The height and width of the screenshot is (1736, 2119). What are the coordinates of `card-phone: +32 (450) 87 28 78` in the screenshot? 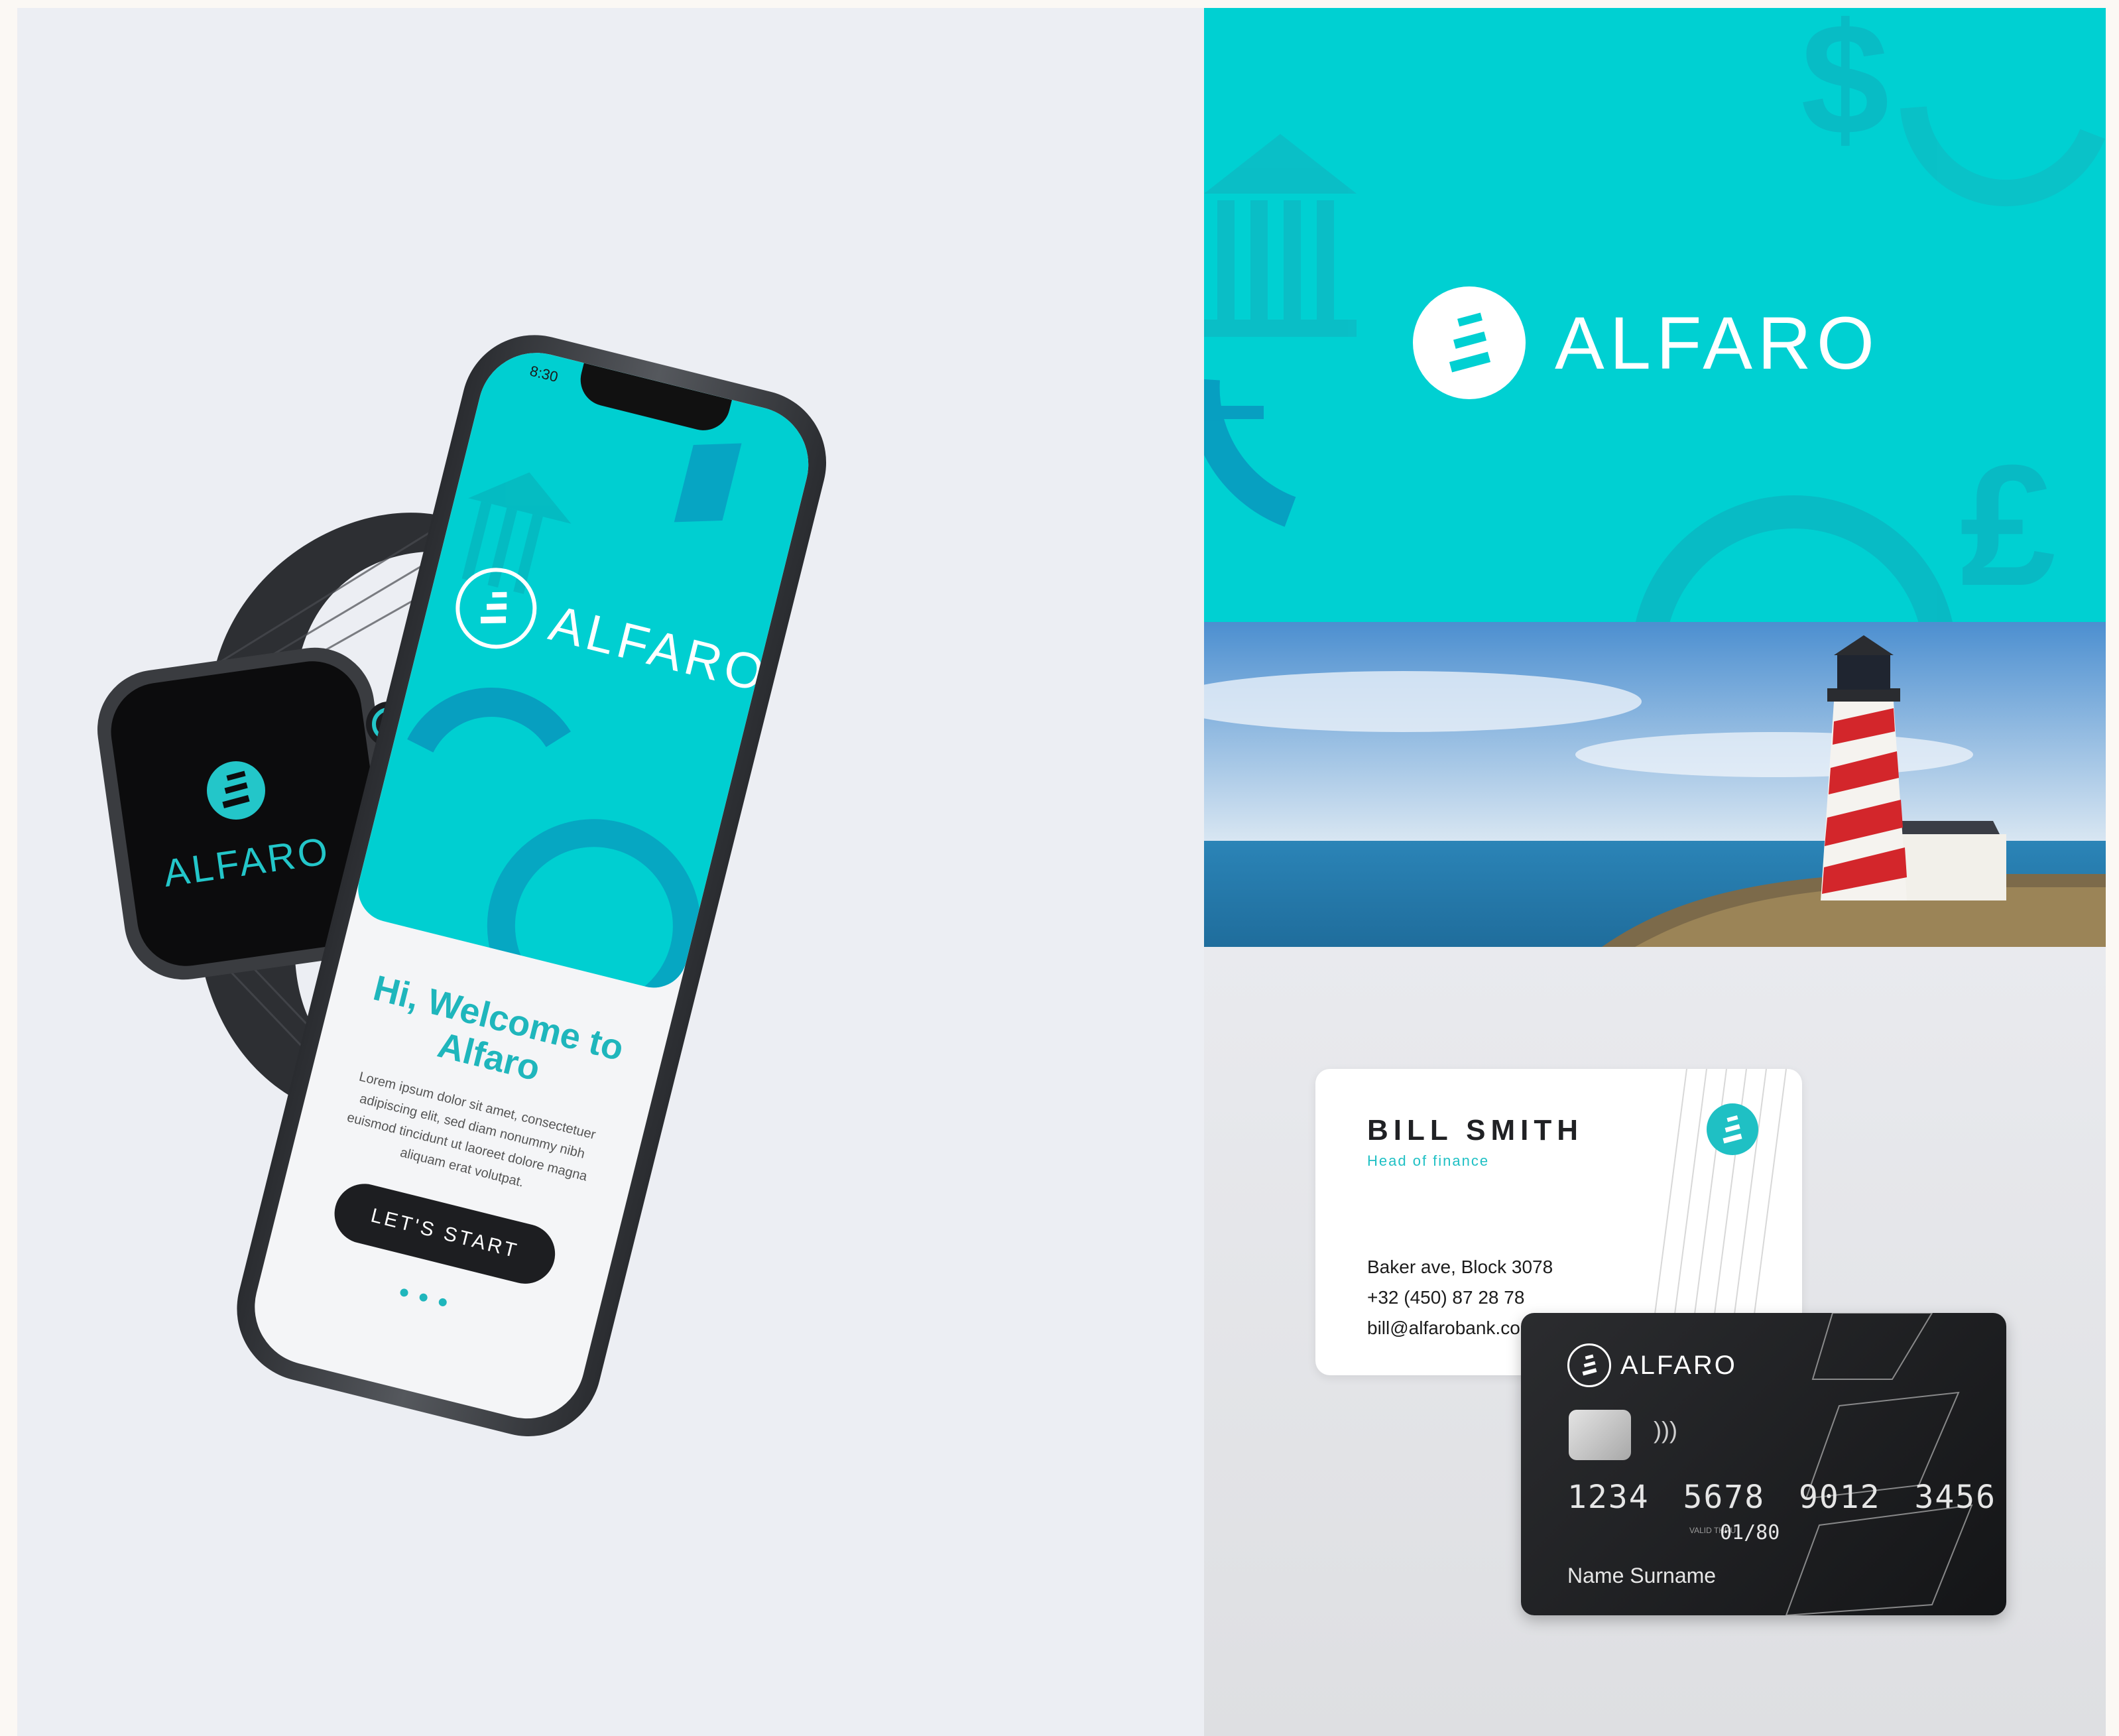 It's located at (1446, 1297).